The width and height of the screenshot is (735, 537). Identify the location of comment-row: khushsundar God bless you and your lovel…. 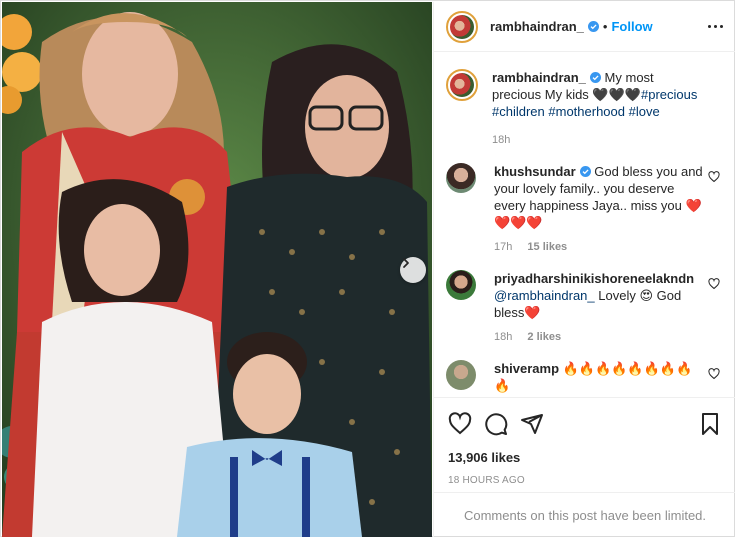
(585, 209).